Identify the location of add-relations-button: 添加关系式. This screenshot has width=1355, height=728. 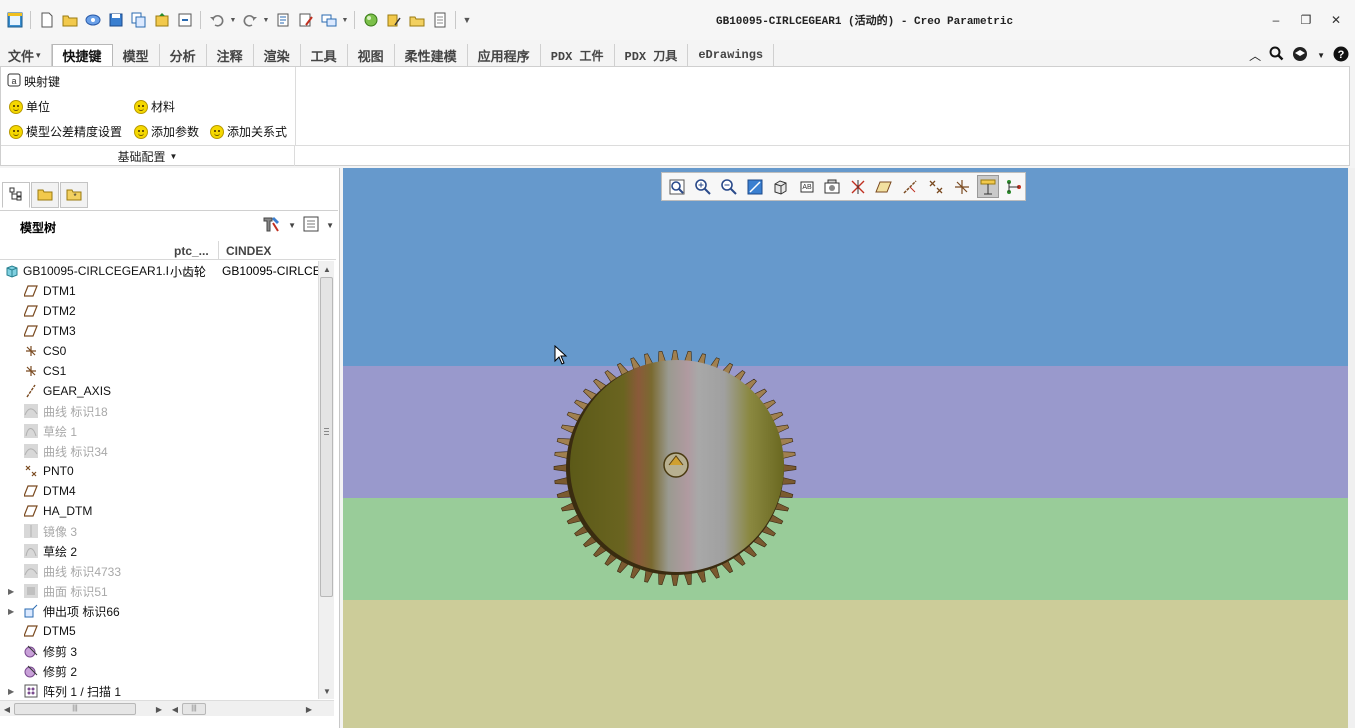
(248, 131).